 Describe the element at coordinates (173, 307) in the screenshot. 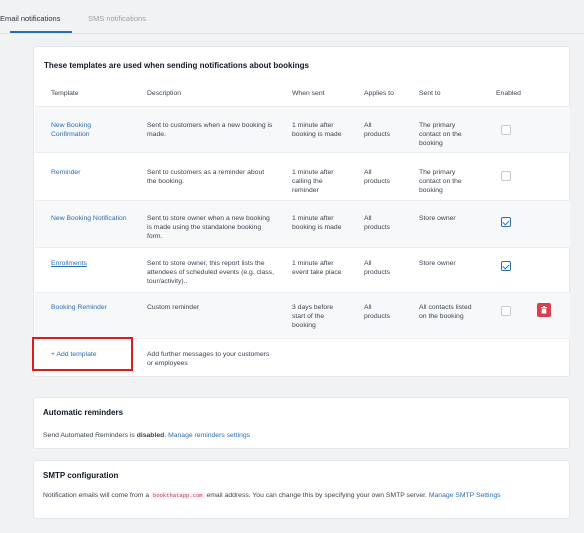

I see `template-description: Custom reminder` at that location.